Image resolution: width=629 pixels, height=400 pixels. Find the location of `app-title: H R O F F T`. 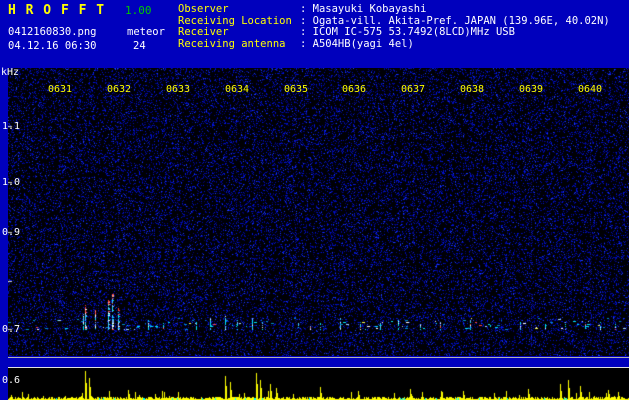

app-title: H R O F F T is located at coordinates (57, 10).